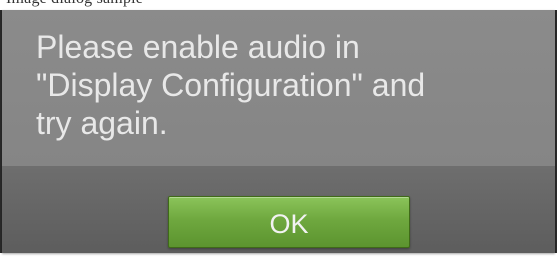 The width and height of the screenshot is (557, 259). Describe the element at coordinates (74, 4) in the screenshot. I see `top-strip-text: Image dialog sample` at that location.